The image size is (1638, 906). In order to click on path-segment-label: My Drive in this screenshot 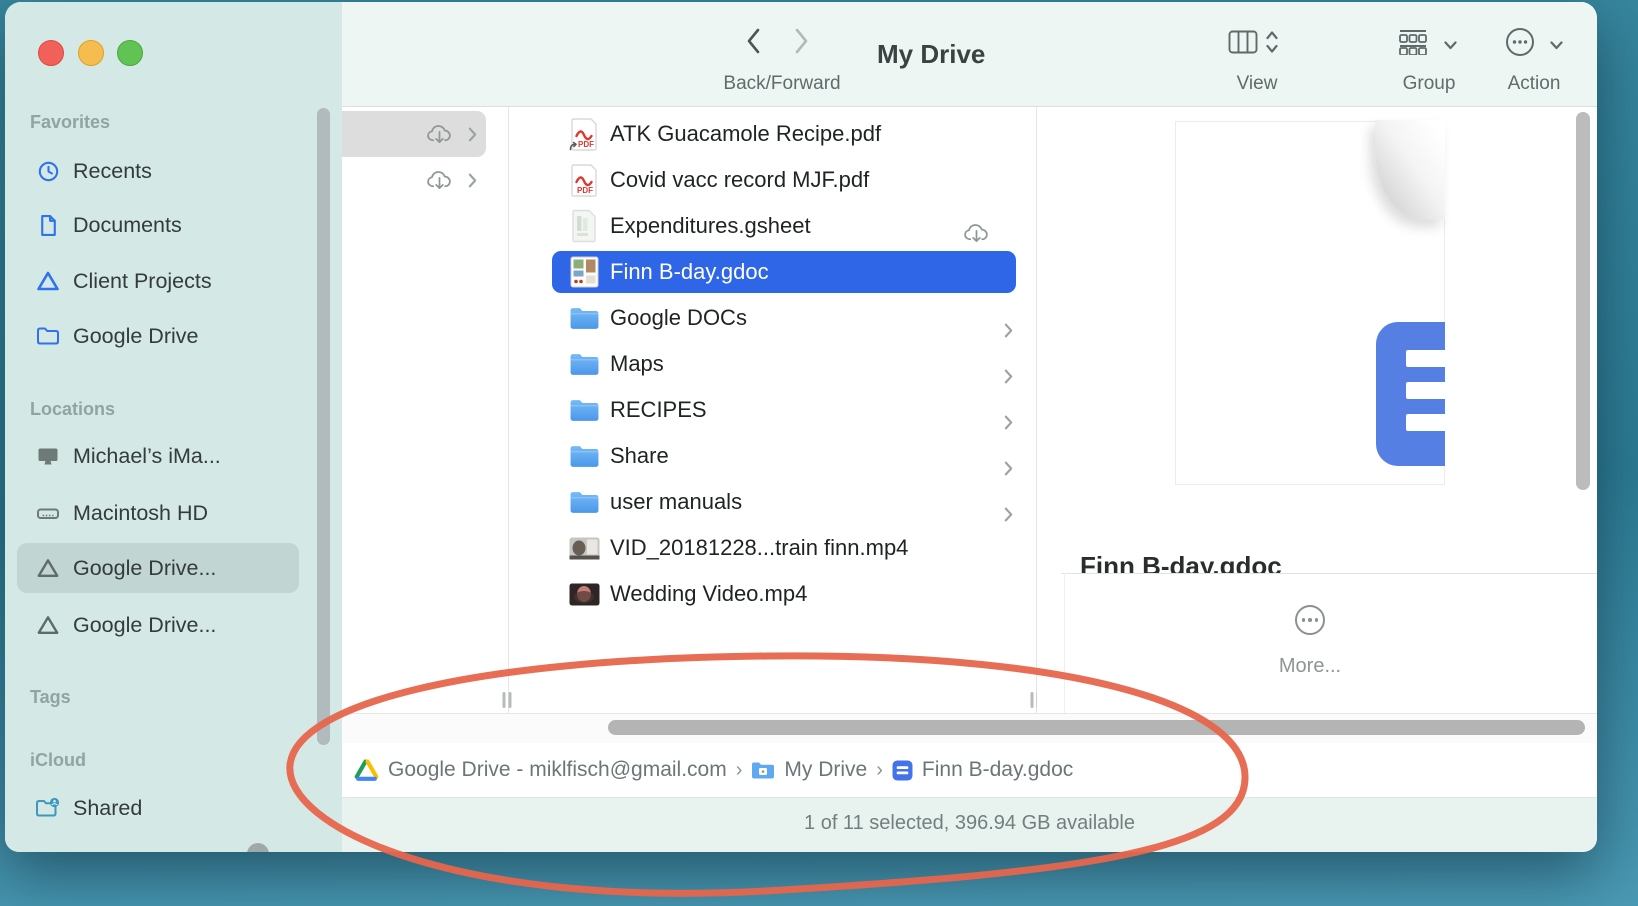, I will do `click(826, 769)`.